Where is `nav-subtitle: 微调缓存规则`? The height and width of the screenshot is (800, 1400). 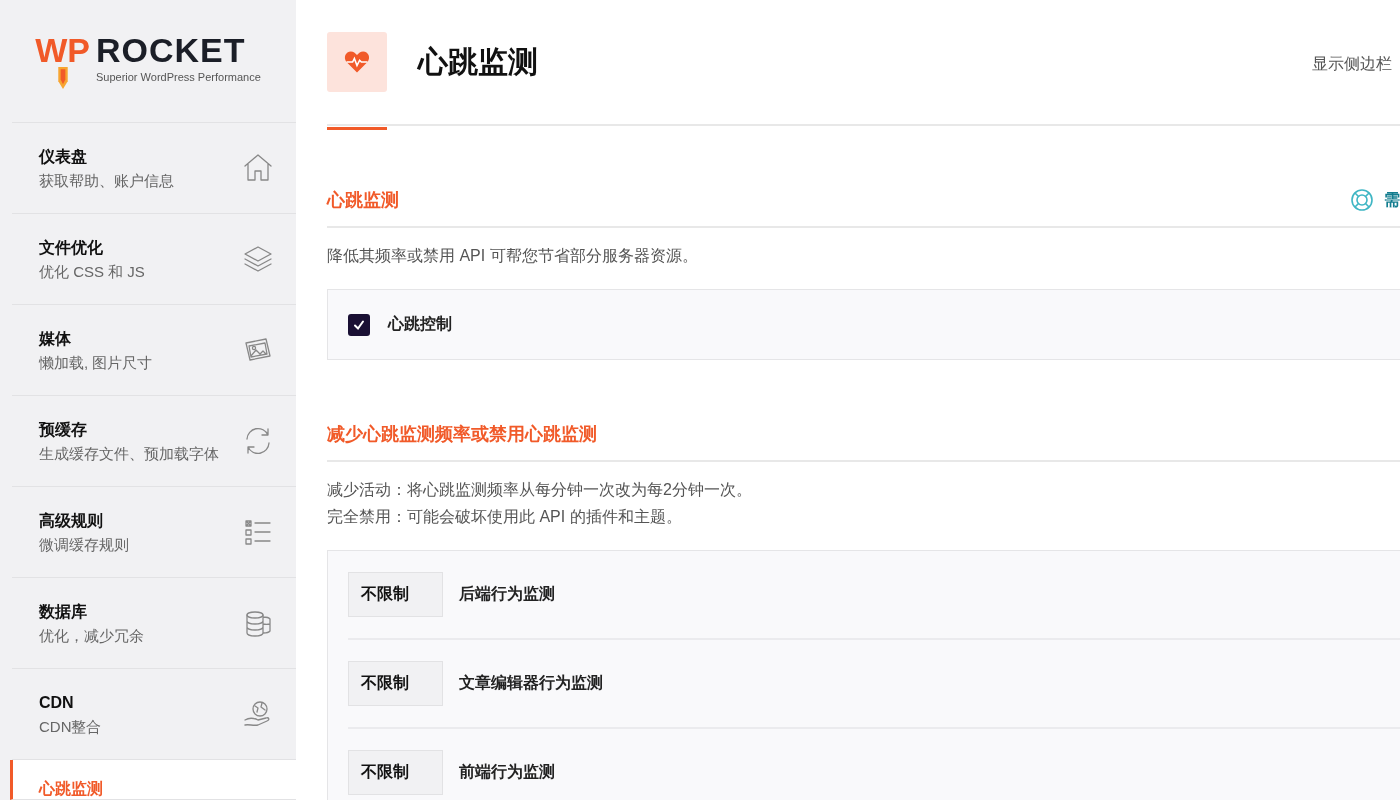 nav-subtitle: 微调缓存规则 is located at coordinates (84, 545).